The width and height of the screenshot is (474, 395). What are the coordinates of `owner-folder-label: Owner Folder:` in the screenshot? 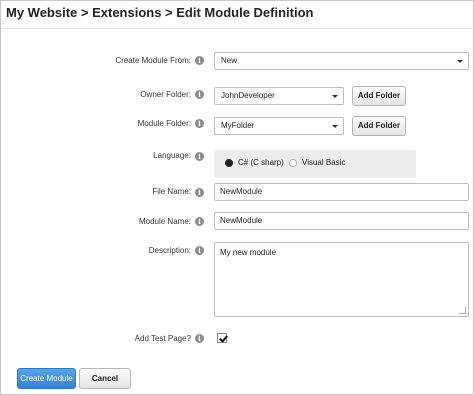 It's located at (165, 94).